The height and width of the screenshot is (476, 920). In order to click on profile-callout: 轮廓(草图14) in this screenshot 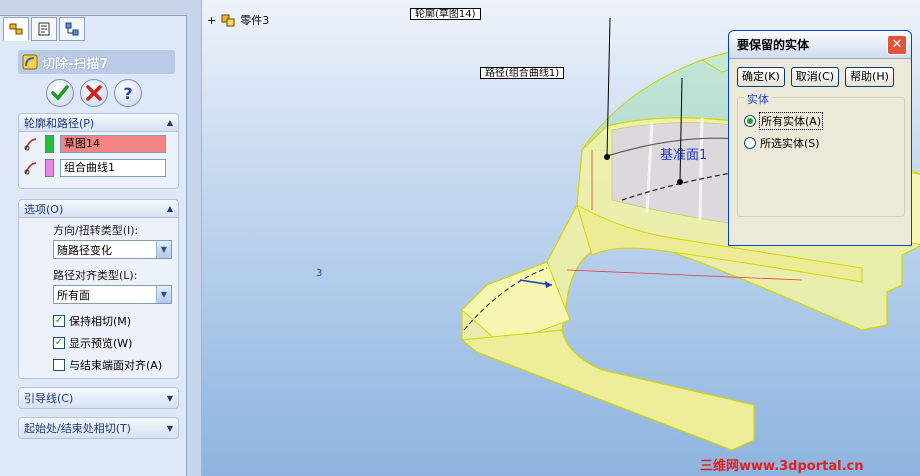, I will do `click(445, 14)`.